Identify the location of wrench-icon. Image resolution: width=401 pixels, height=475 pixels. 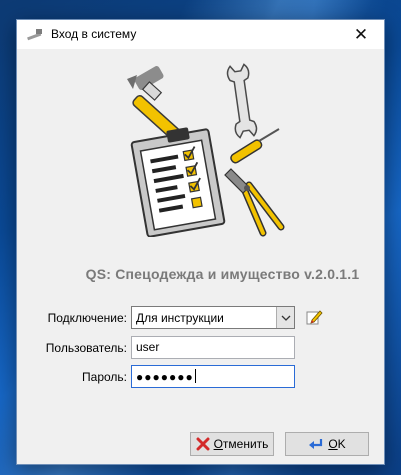
(242, 101).